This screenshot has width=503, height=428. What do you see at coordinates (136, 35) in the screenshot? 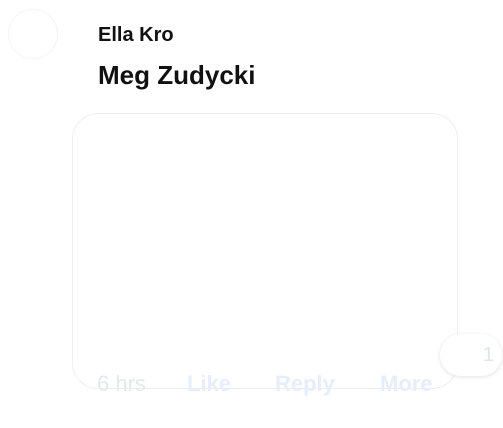
I see `author-name-secondary: Ella Kro` at bounding box center [136, 35].